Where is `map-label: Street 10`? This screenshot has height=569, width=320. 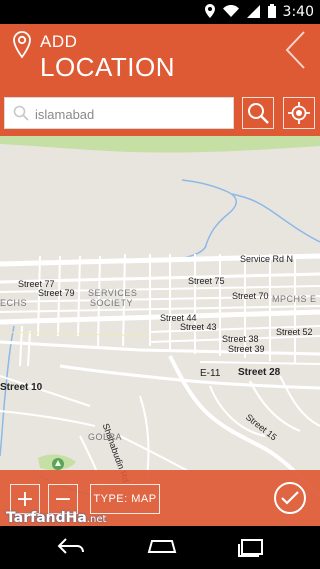
map-label: Street 10 is located at coordinates (21, 387).